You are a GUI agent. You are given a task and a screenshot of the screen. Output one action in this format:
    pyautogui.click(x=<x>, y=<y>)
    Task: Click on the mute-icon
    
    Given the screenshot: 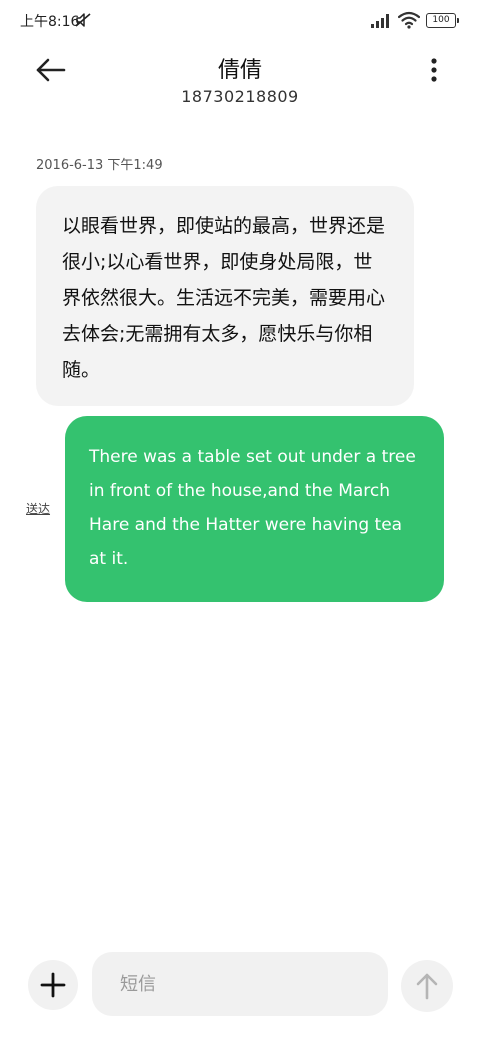 What is the action you would take?
    pyautogui.click(x=83, y=20)
    